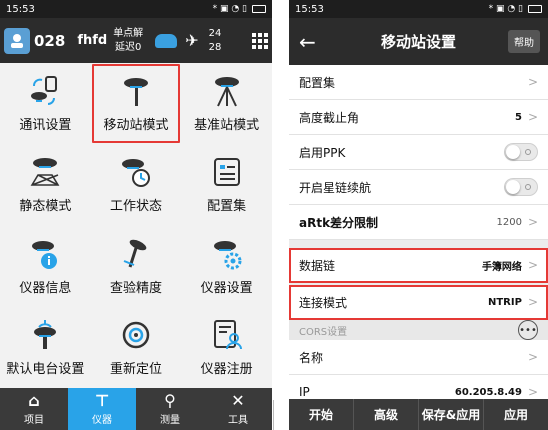 Image resolution: width=548 pixels, height=430 pixels. Describe the element at coordinates (45, 172) in the screenshot. I see `static-mode-icon` at that location.